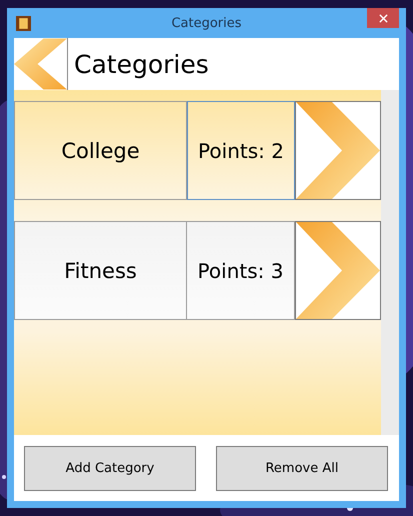 Image resolution: width=413 pixels, height=516 pixels. Describe the element at coordinates (100, 150) in the screenshot. I see `category-name: College` at that location.